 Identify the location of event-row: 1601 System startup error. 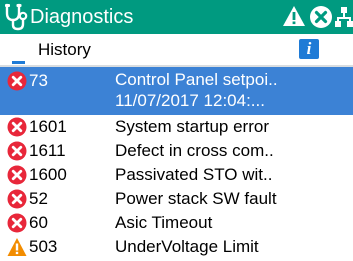
(176, 127).